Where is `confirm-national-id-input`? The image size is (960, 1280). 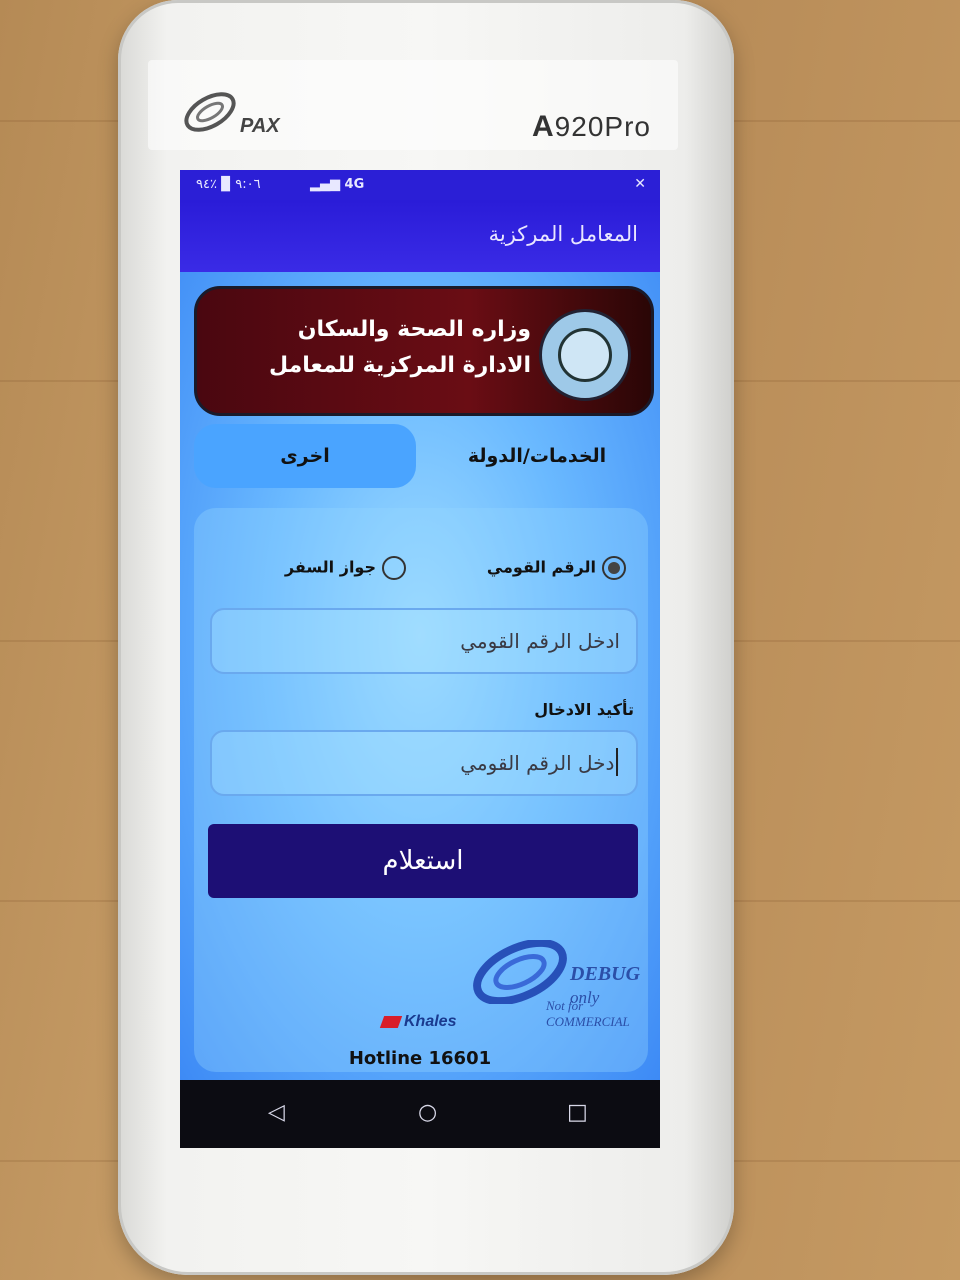 confirm-national-id-input is located at coordinates (424, 763).